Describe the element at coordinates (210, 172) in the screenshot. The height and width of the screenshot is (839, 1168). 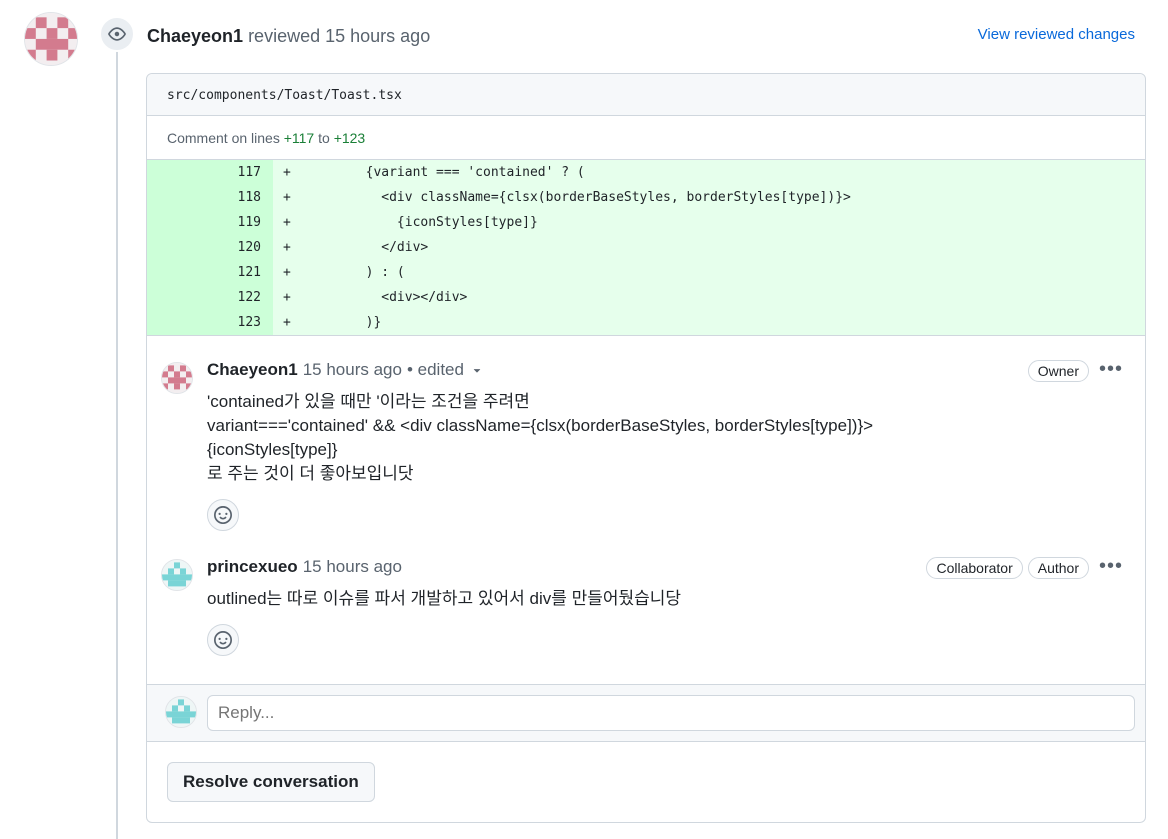
I see `line-number: 117` at that location.